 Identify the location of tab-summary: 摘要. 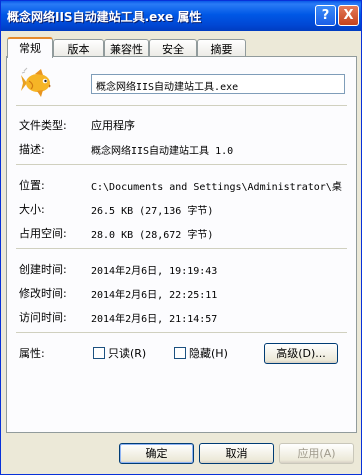
(221, 47).